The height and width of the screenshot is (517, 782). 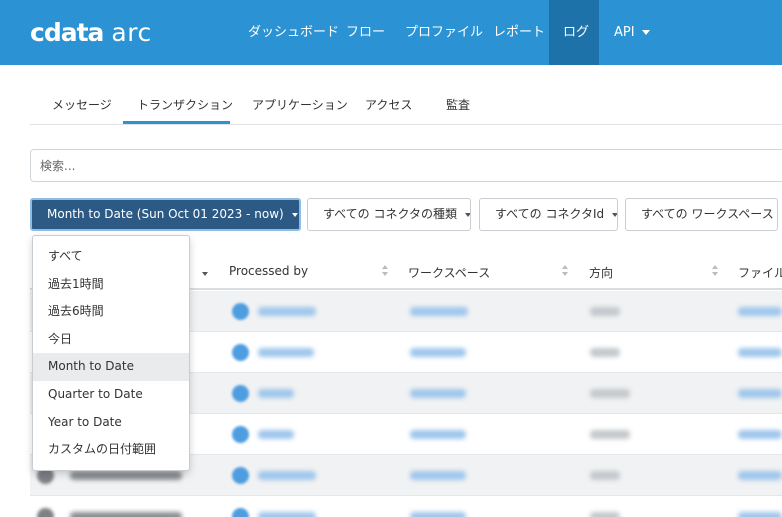 What do you see at coordinates (82, 104) in the screenshot?
I see `tab-messages: メッセージ` at bounding box center [82, 104].